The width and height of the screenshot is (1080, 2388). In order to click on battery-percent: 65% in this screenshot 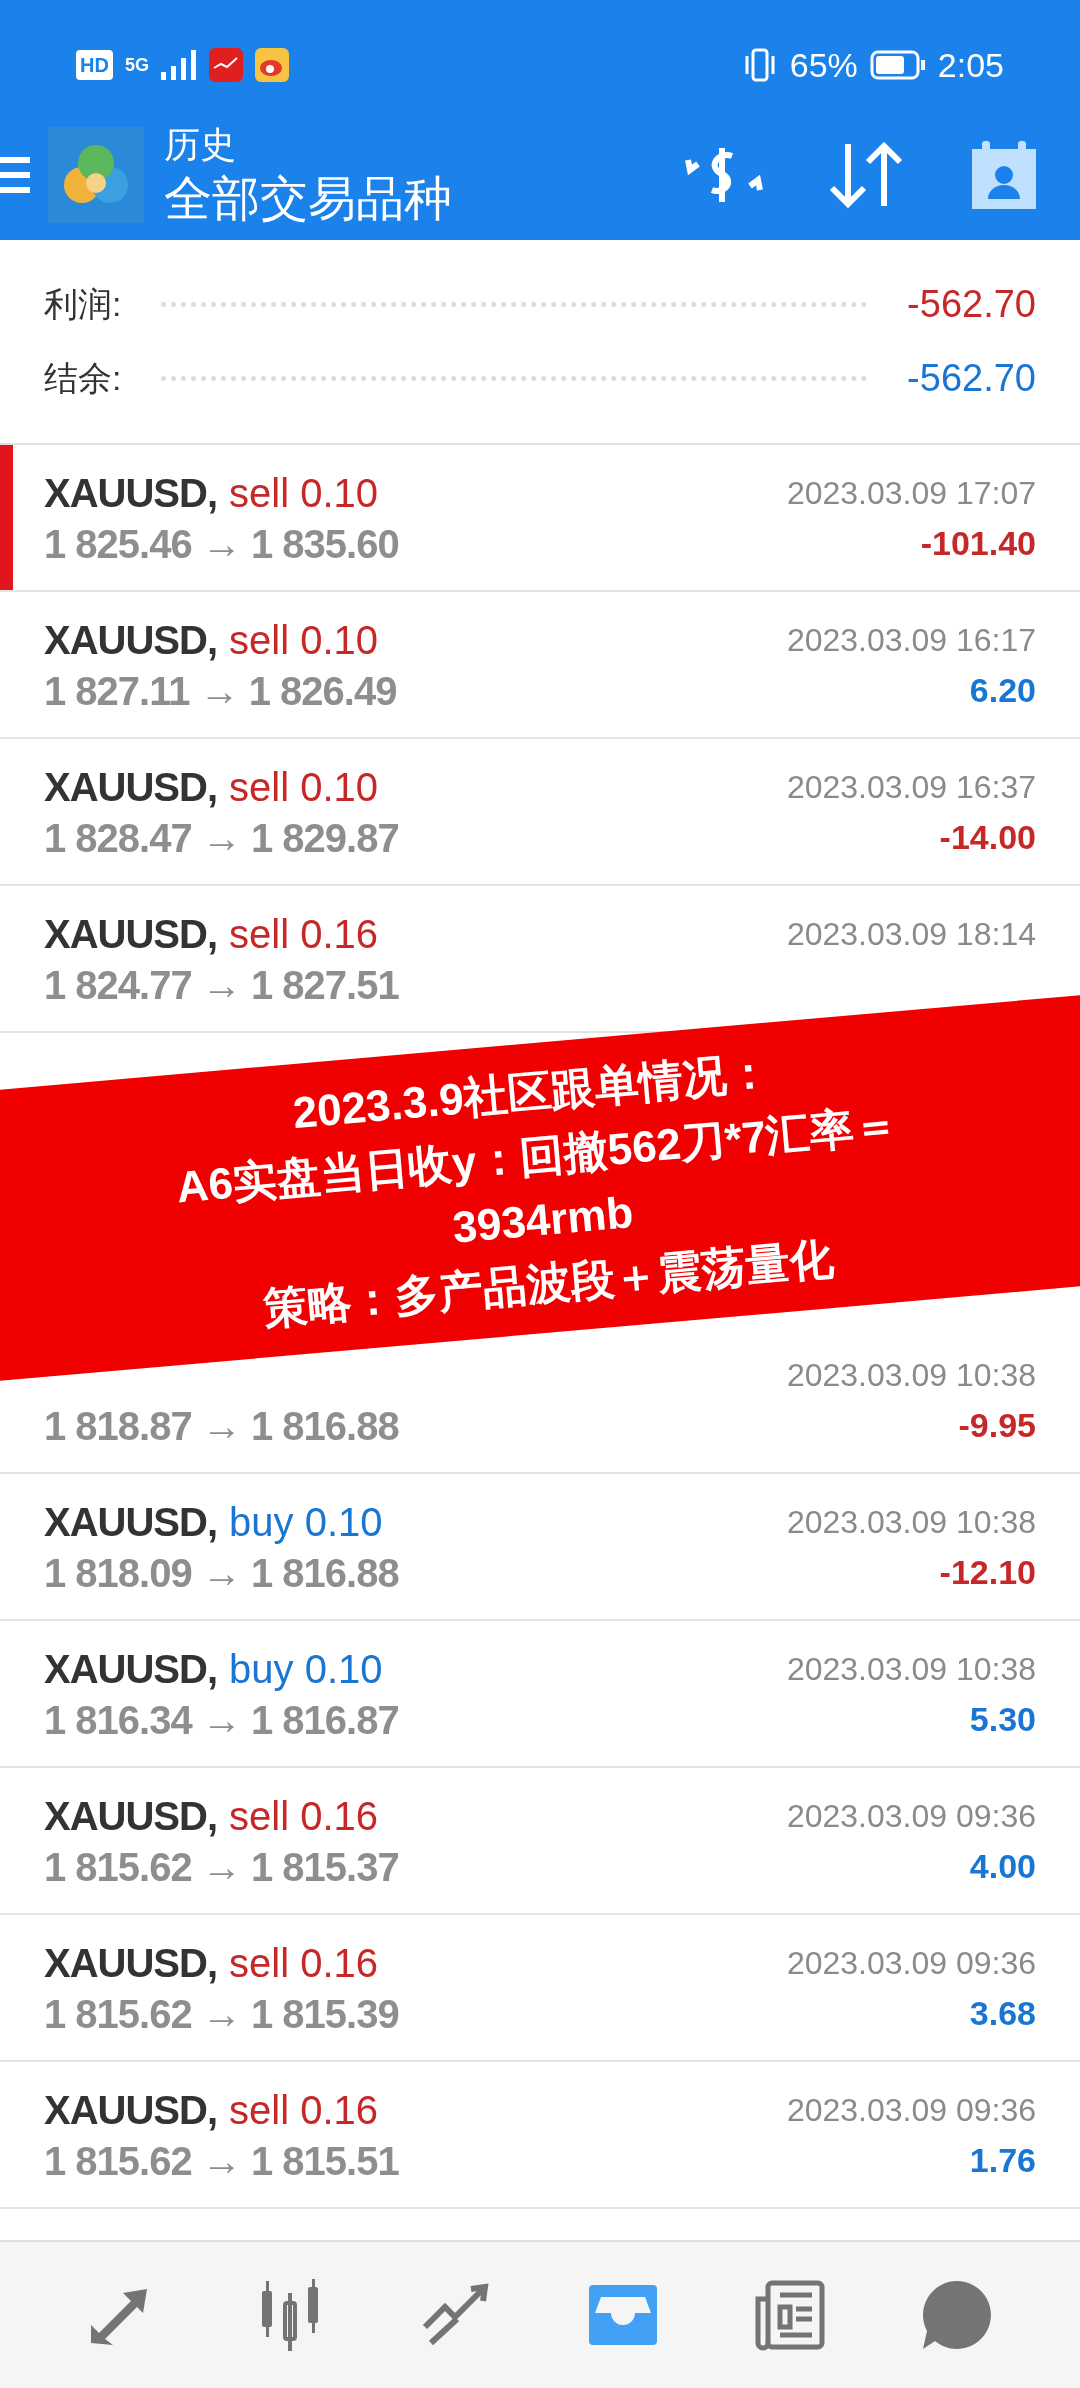, I will do `click(823, 65)`.